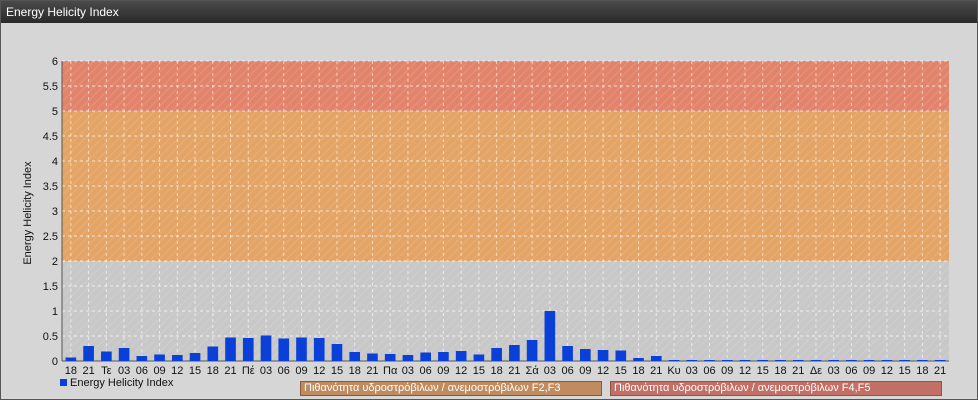 Image resolution: width=978 pixels, height=400 pixels. I want to click on x-tick-label: Δε, so click(816, 371).